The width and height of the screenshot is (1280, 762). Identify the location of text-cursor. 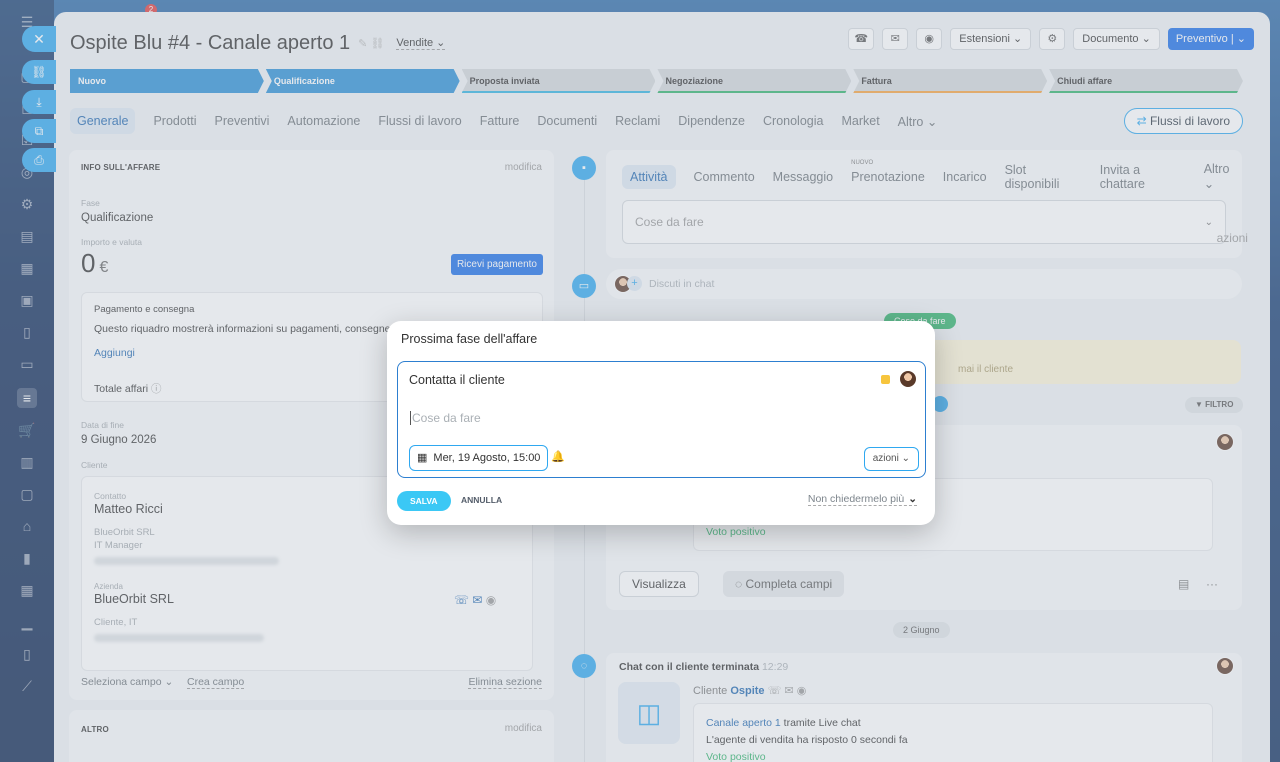
(410, 418).